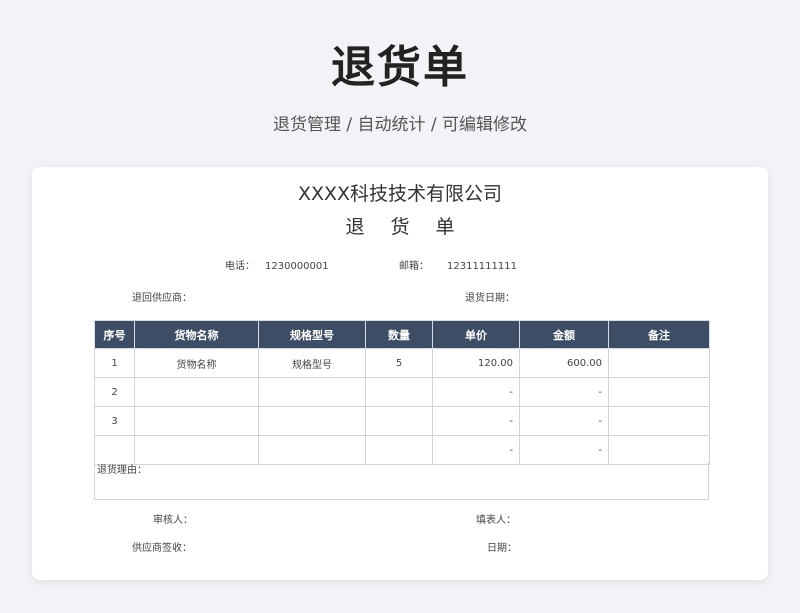 Image resolution: width=800 pixels, height=613 pixels. Describe the element at coordinates (196, 363) in the screenshot. I see `cell-goods-name: 货物名称` at that location.